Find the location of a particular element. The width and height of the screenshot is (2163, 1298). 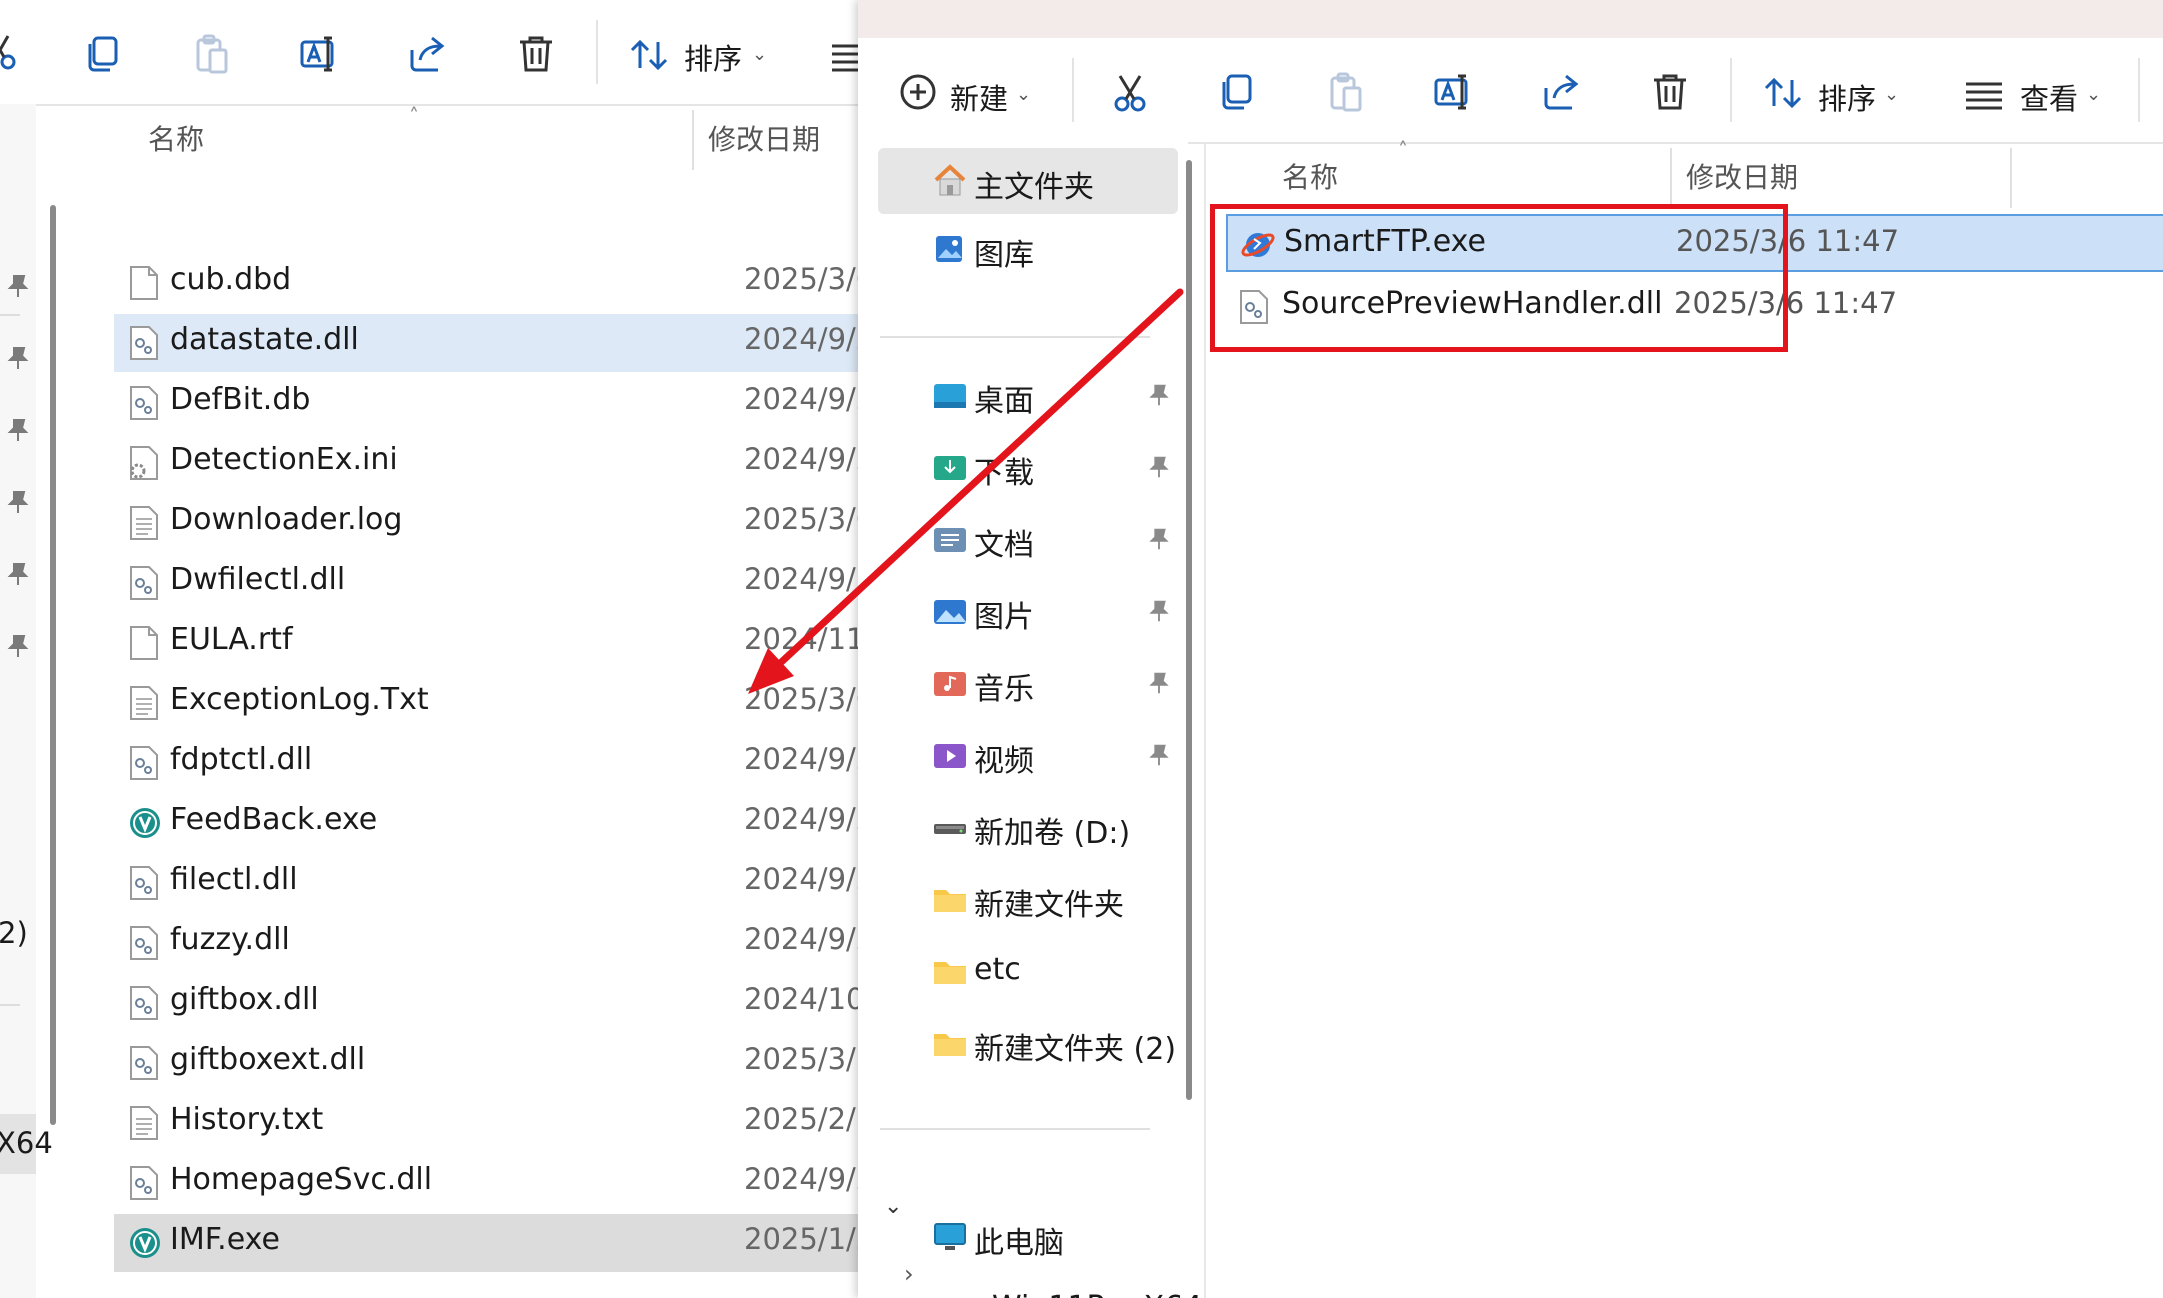

file-date: 2025/3/5 1 is located at coordinates (802, 1059).